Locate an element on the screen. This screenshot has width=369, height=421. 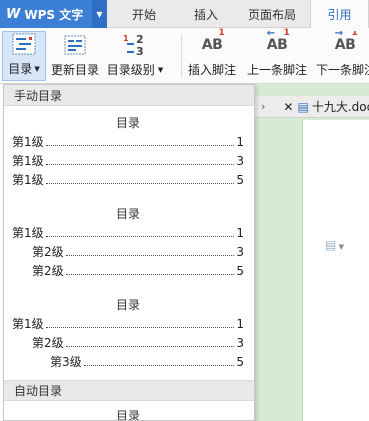
next-footnote-button: →AB1 下一条脚注 is located at coordinates (340, 56).